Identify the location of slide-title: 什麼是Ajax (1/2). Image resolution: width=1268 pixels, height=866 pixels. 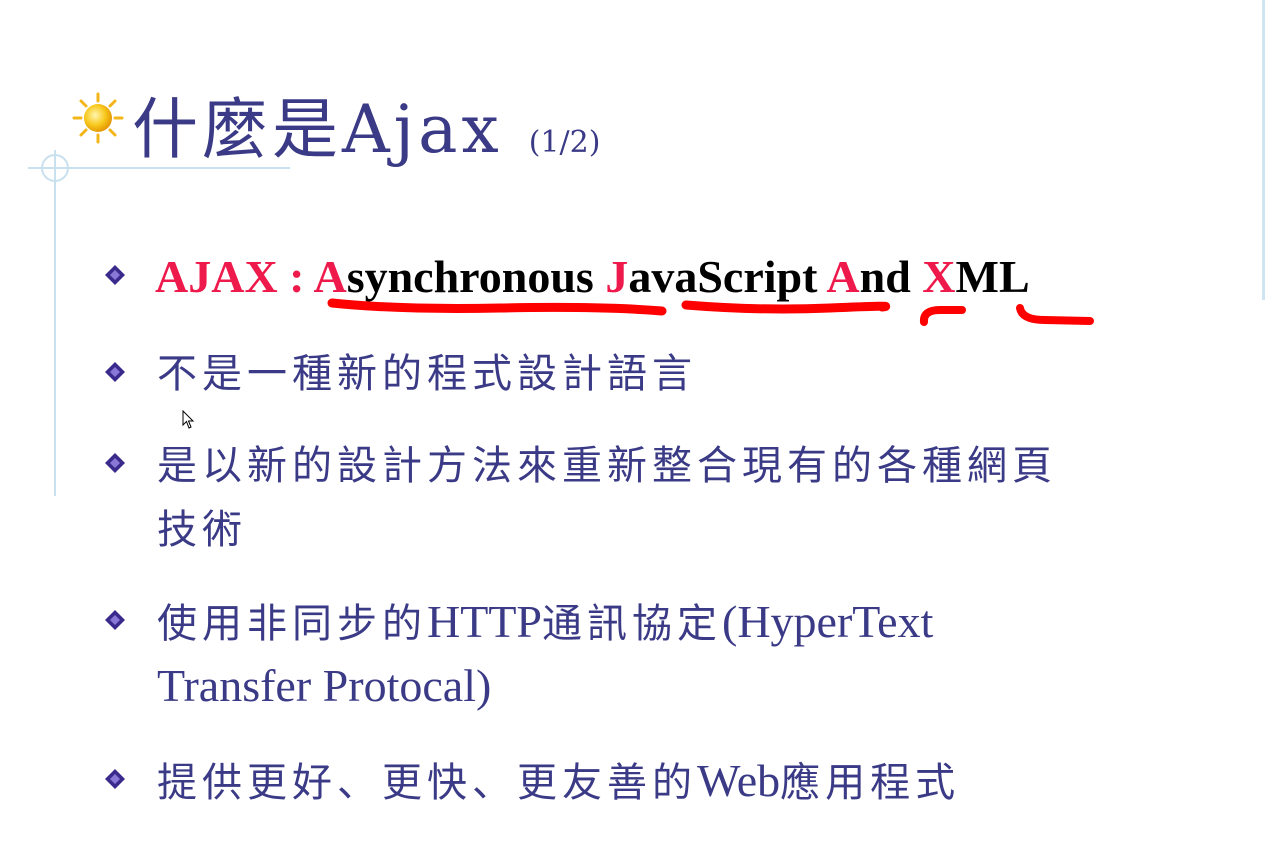
(366, 124).